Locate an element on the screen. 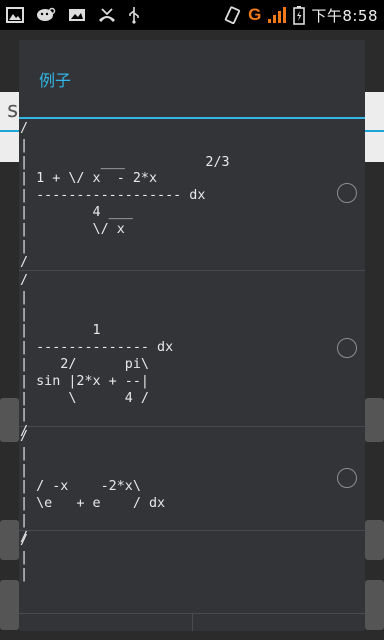 This screenshot has width=384, height=640. wechat-icon is located at coordinates (46, 14).